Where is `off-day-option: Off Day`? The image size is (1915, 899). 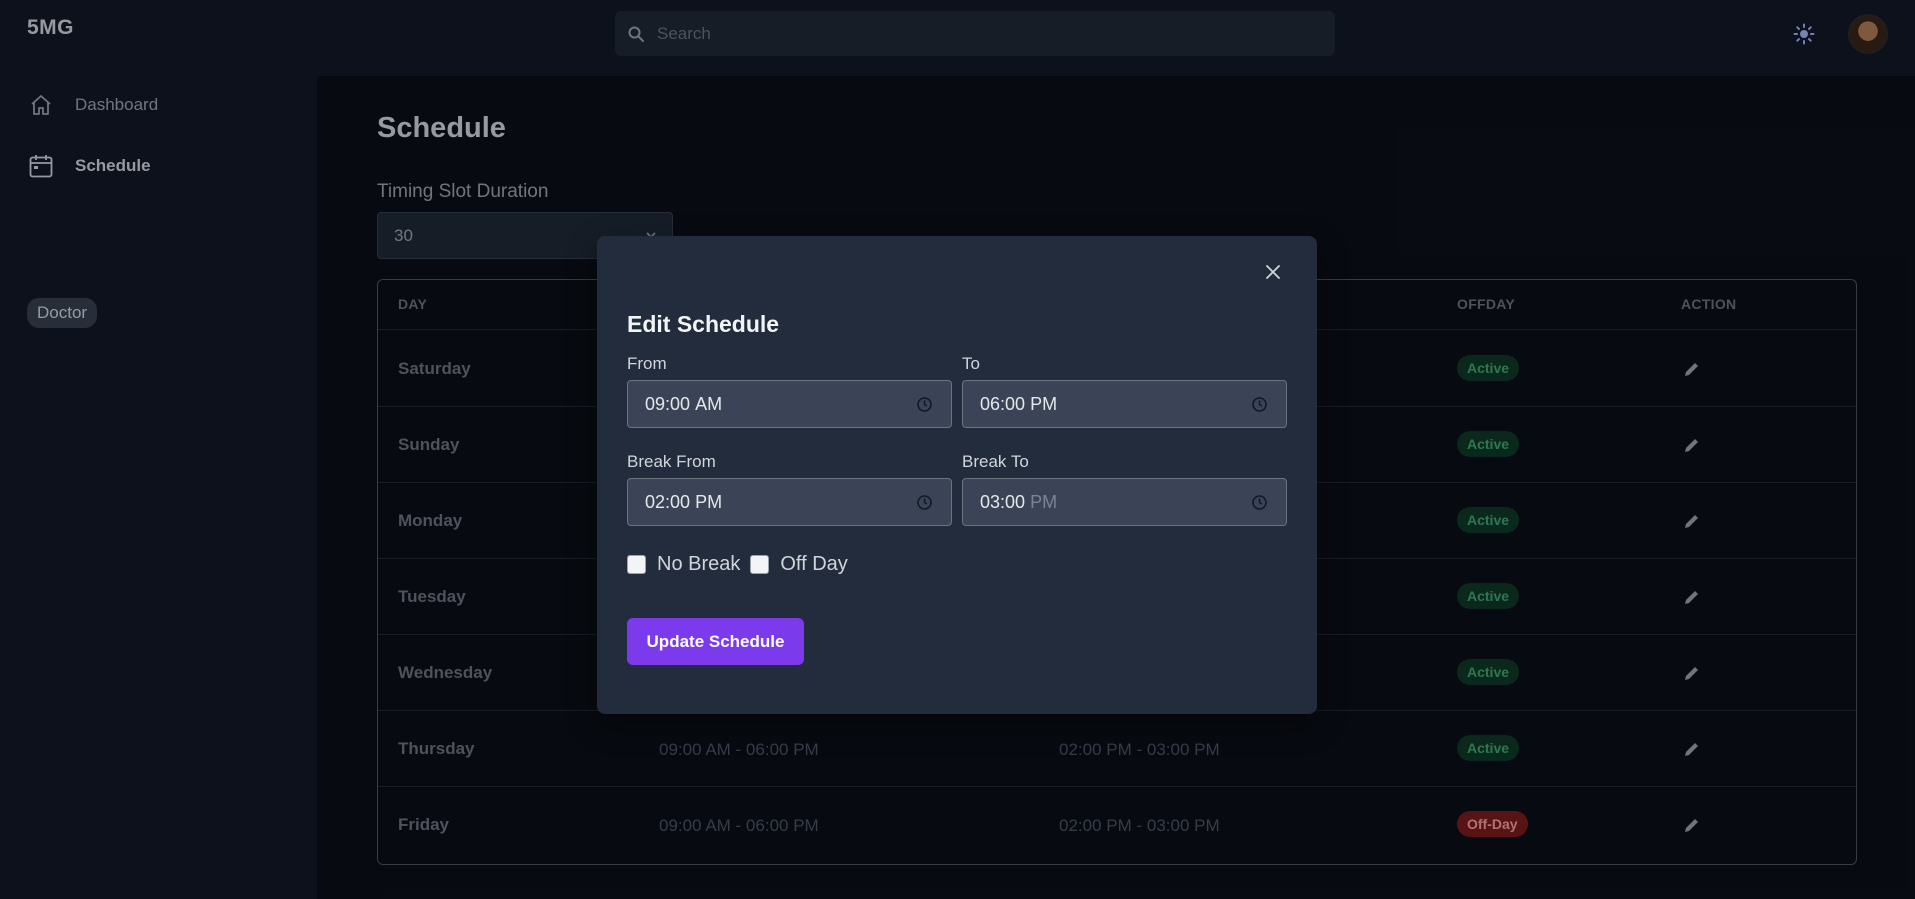
off-day-option: Off Day is located at coordinates (799, 564).